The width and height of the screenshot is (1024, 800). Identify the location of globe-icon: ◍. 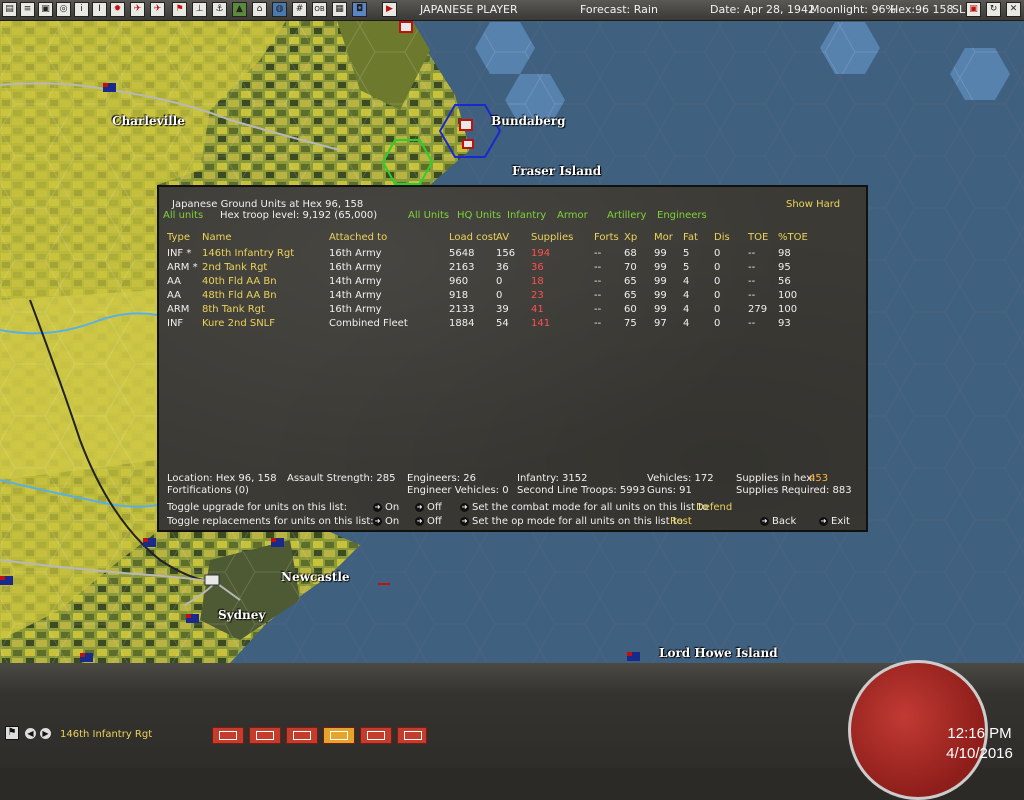
(279, 9).